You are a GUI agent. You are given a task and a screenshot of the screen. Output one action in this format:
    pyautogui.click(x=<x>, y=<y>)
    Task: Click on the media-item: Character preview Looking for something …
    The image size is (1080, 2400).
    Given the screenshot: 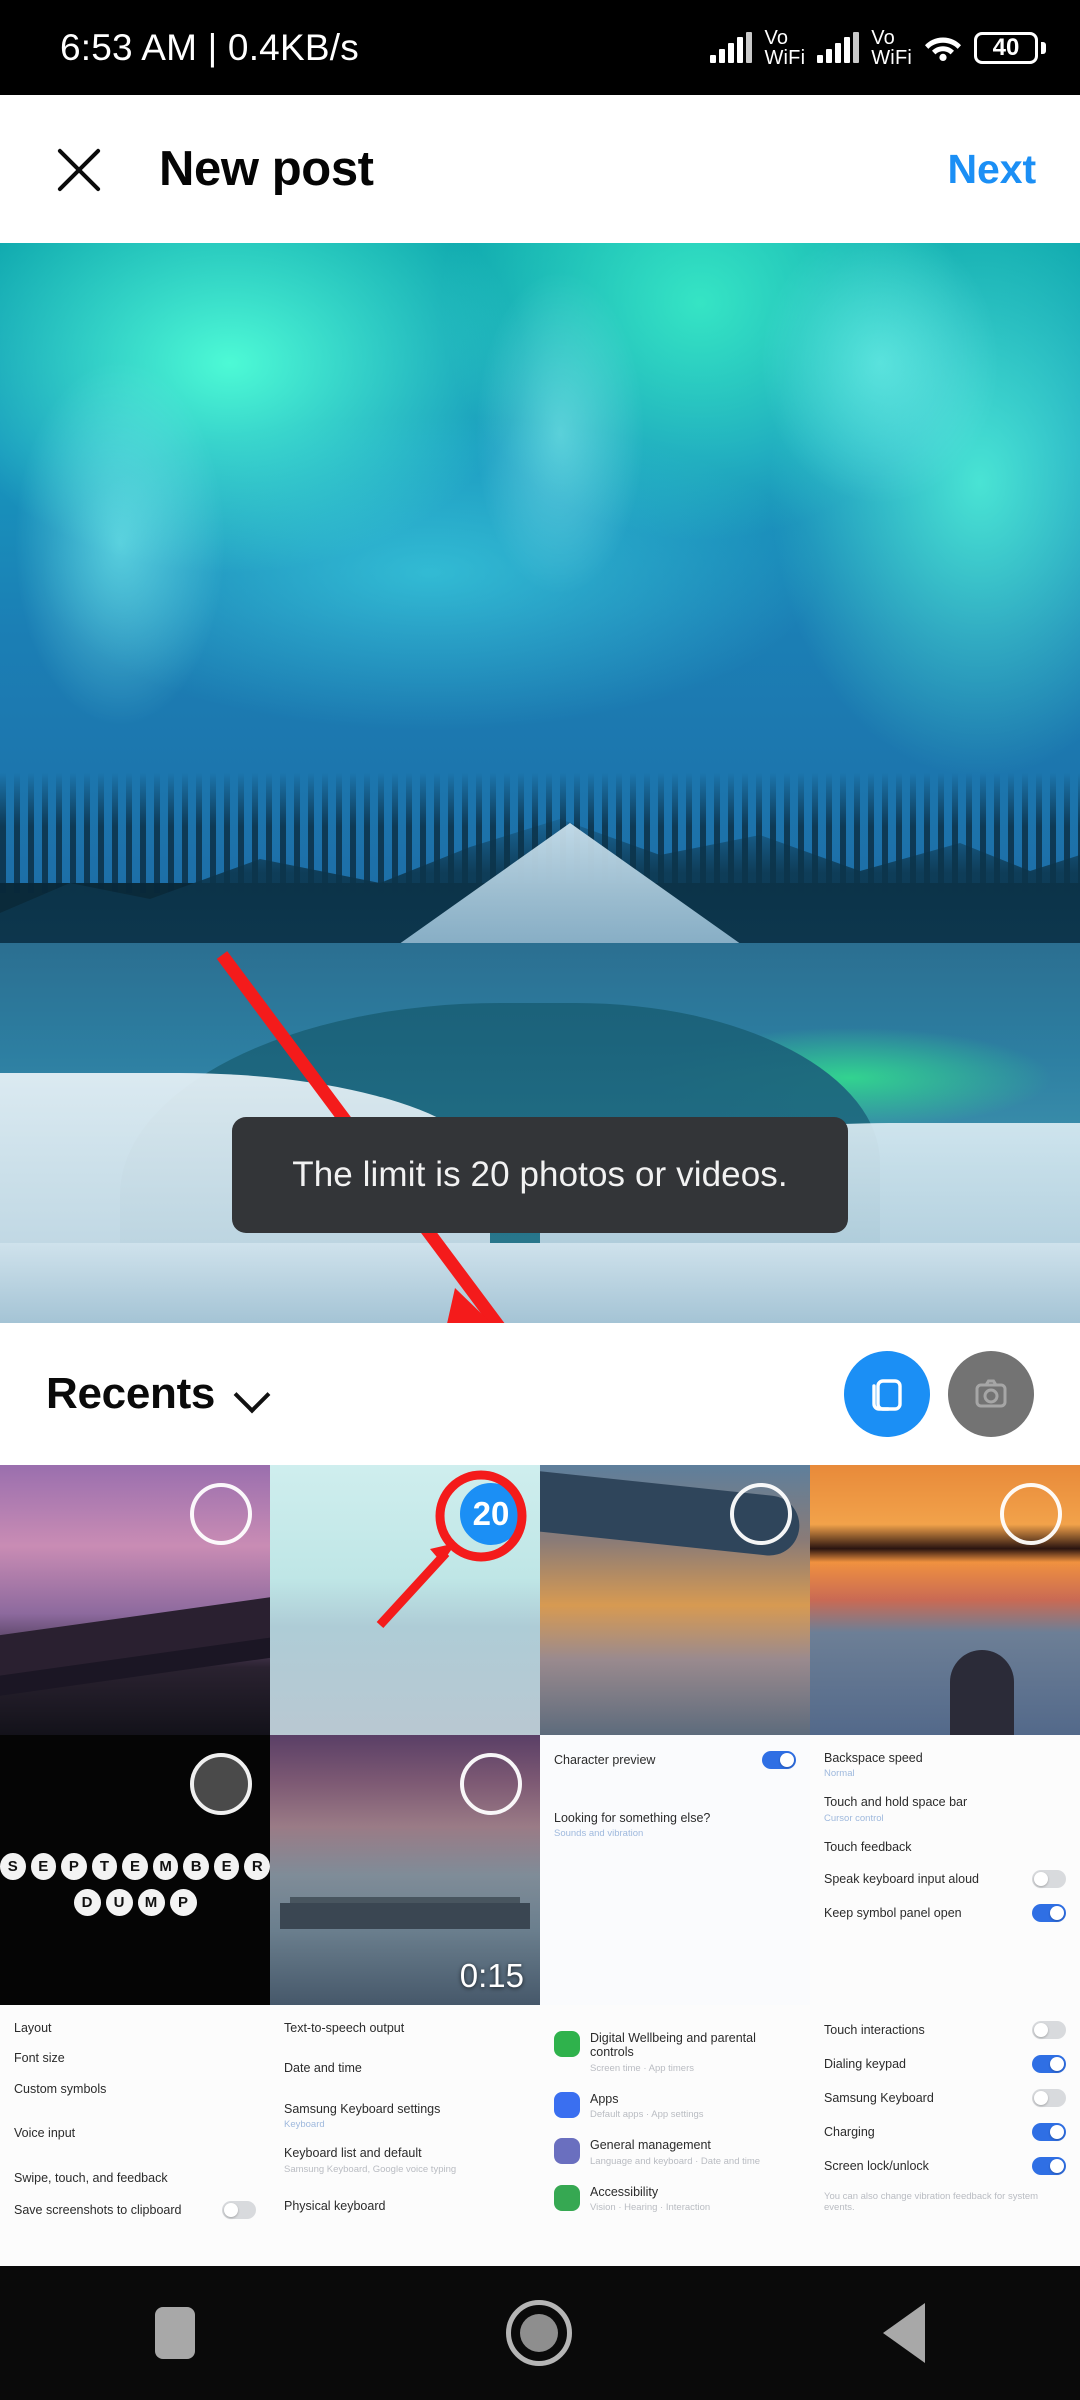 What is the action you would take?
    pyautogui.click(x=675, y=1870)
    